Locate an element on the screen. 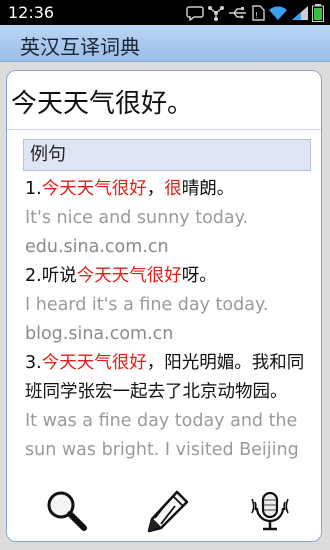 This screenshot has height=550, width=330. example-en: It's nice and sunny today. is located at coordinates (137, 218).